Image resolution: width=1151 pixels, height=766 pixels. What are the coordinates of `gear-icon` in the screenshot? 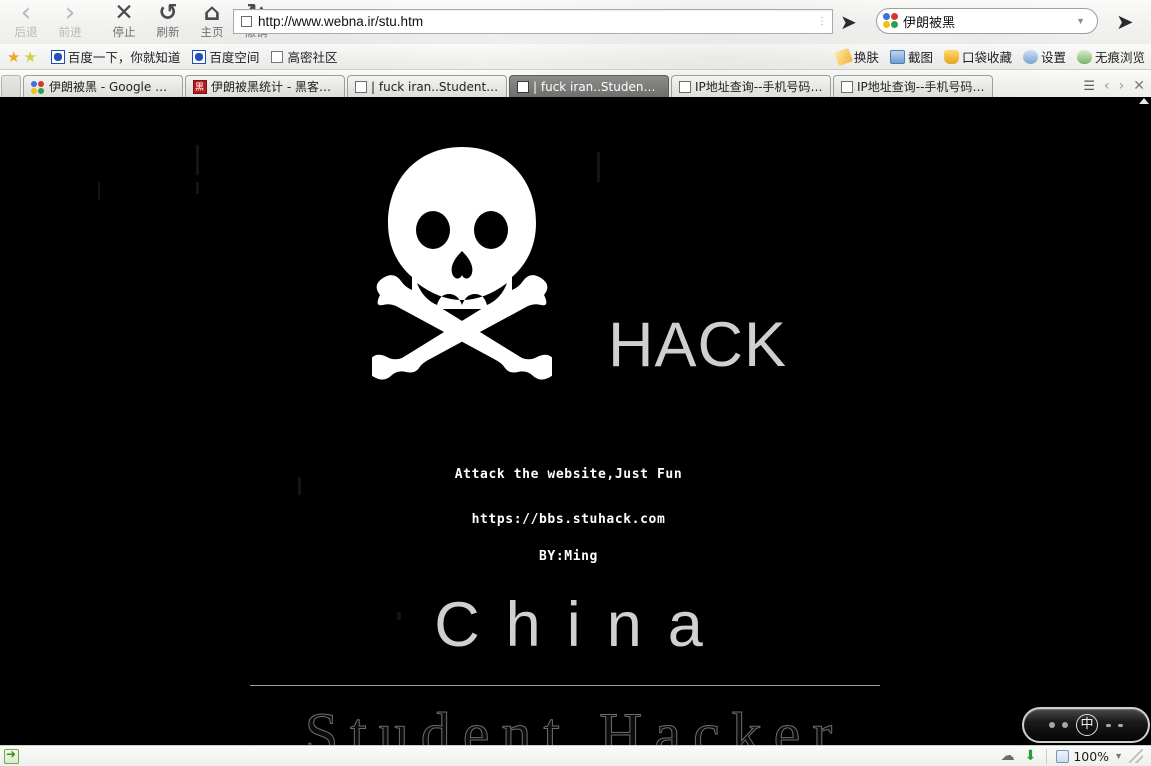 It's located at (1030, 56).